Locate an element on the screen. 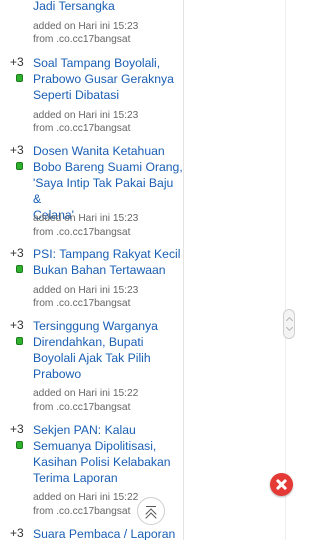 The image size is (320, 540). divider is located at coordinates (285, 270).